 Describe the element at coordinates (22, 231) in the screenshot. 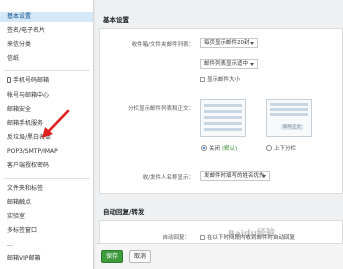

I see `sidebar-item-multi-tab: 多标签窗口` at that location.